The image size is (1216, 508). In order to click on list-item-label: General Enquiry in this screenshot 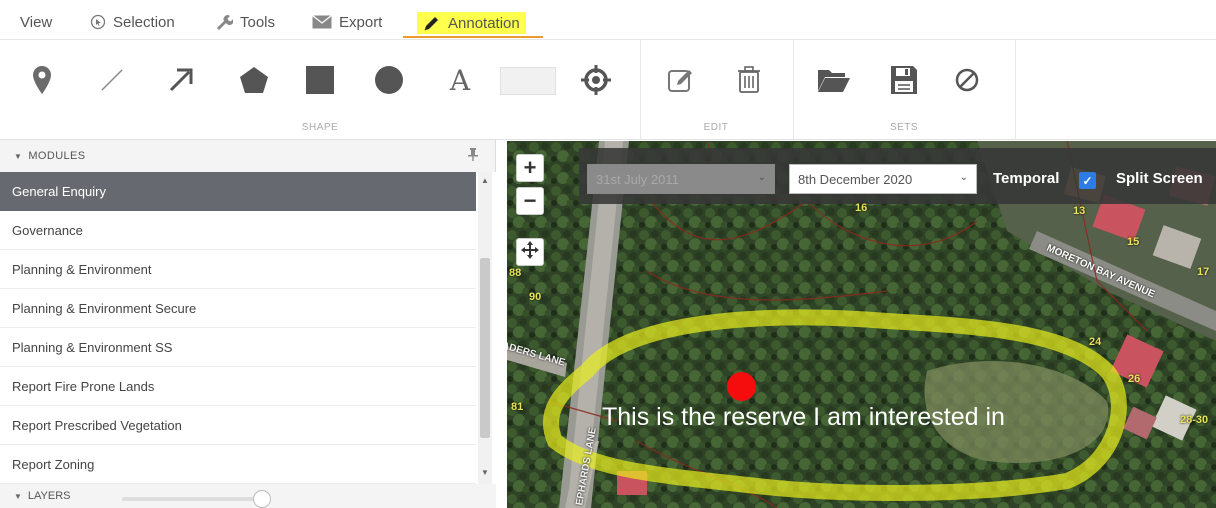, I will do `click(59, 191)`.